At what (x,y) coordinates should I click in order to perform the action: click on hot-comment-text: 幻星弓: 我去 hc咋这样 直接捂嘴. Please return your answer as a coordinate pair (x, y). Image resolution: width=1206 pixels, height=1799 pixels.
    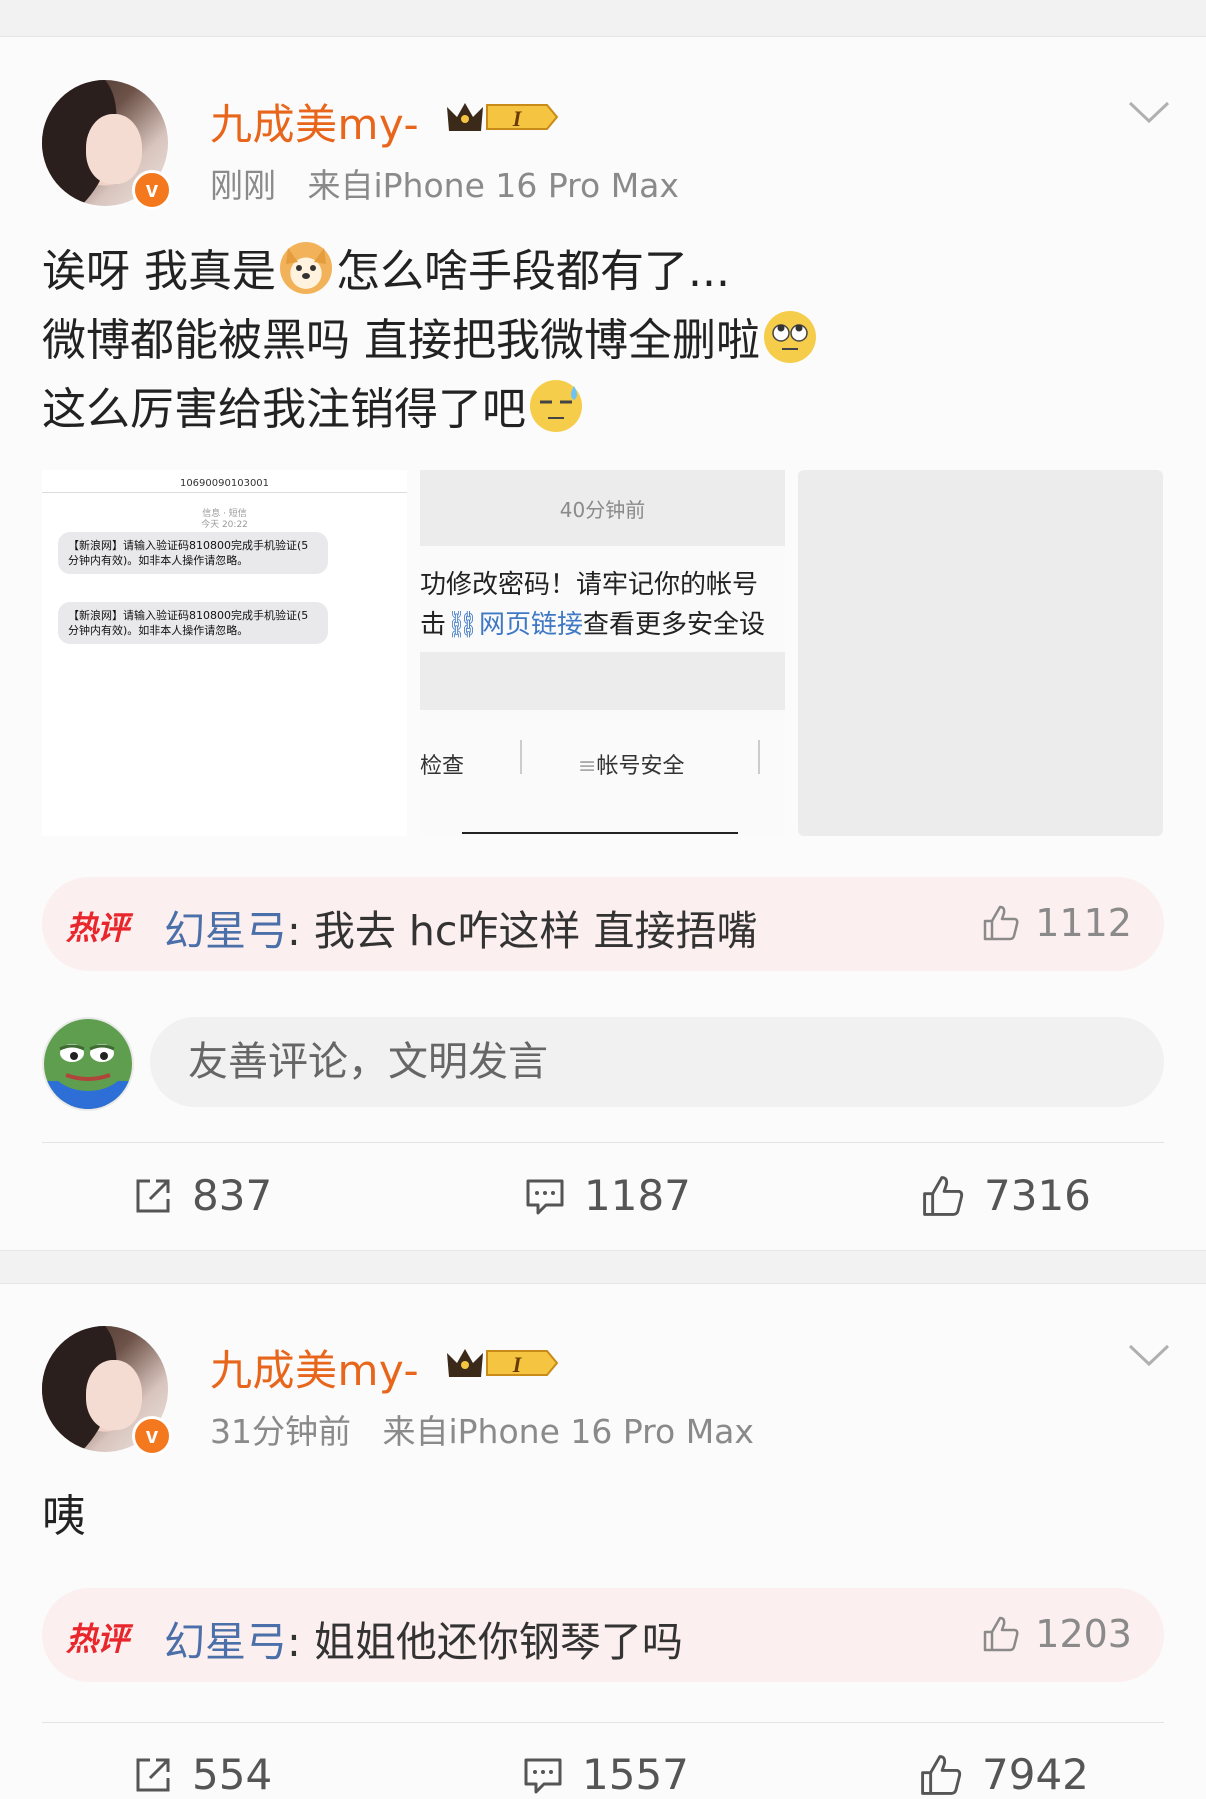
    Looking at the image, I should click on (460, 927).